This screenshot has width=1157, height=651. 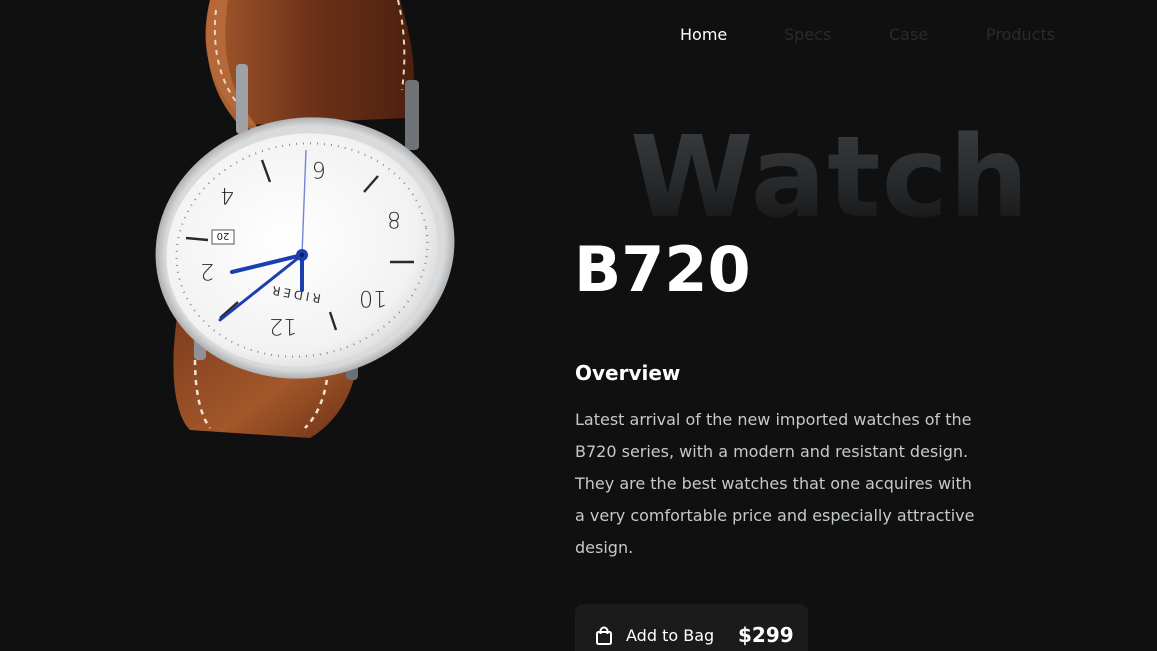 What do you see at coordinates (628, 373) in the screenshot?
I see `overview-heading: Overview` at bounding box center [628, 373].